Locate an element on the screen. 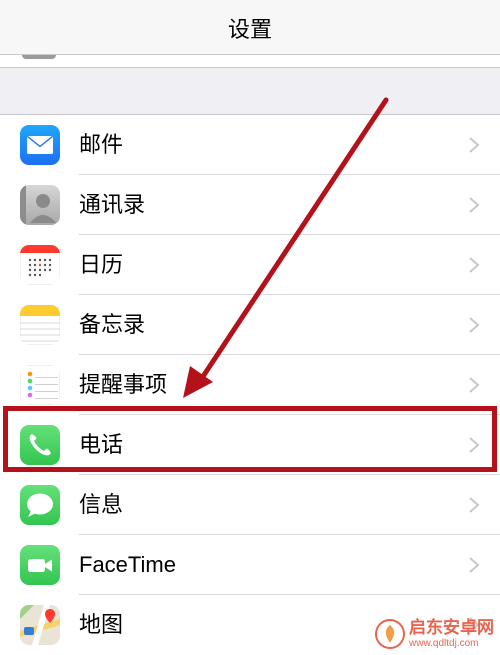 The height and width of the screenshot is (655, 500). phone-icon is located at coordinates (40, 445).